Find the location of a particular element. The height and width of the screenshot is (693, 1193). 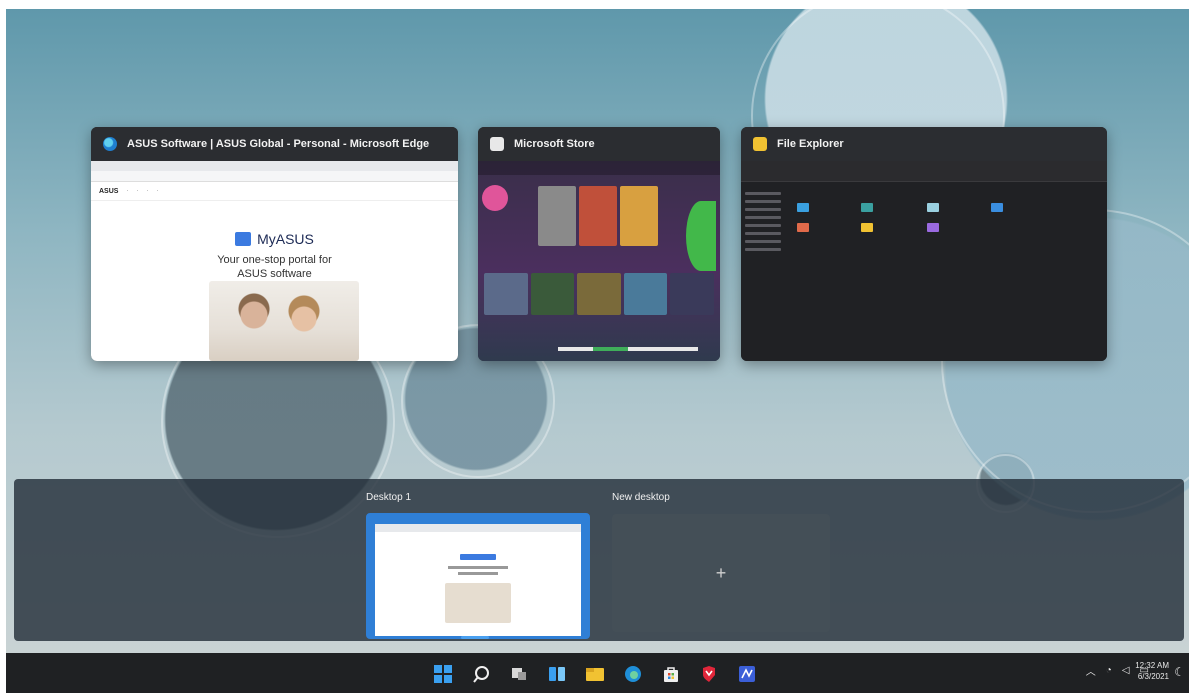

store-button is located at coordinates (671, 674).